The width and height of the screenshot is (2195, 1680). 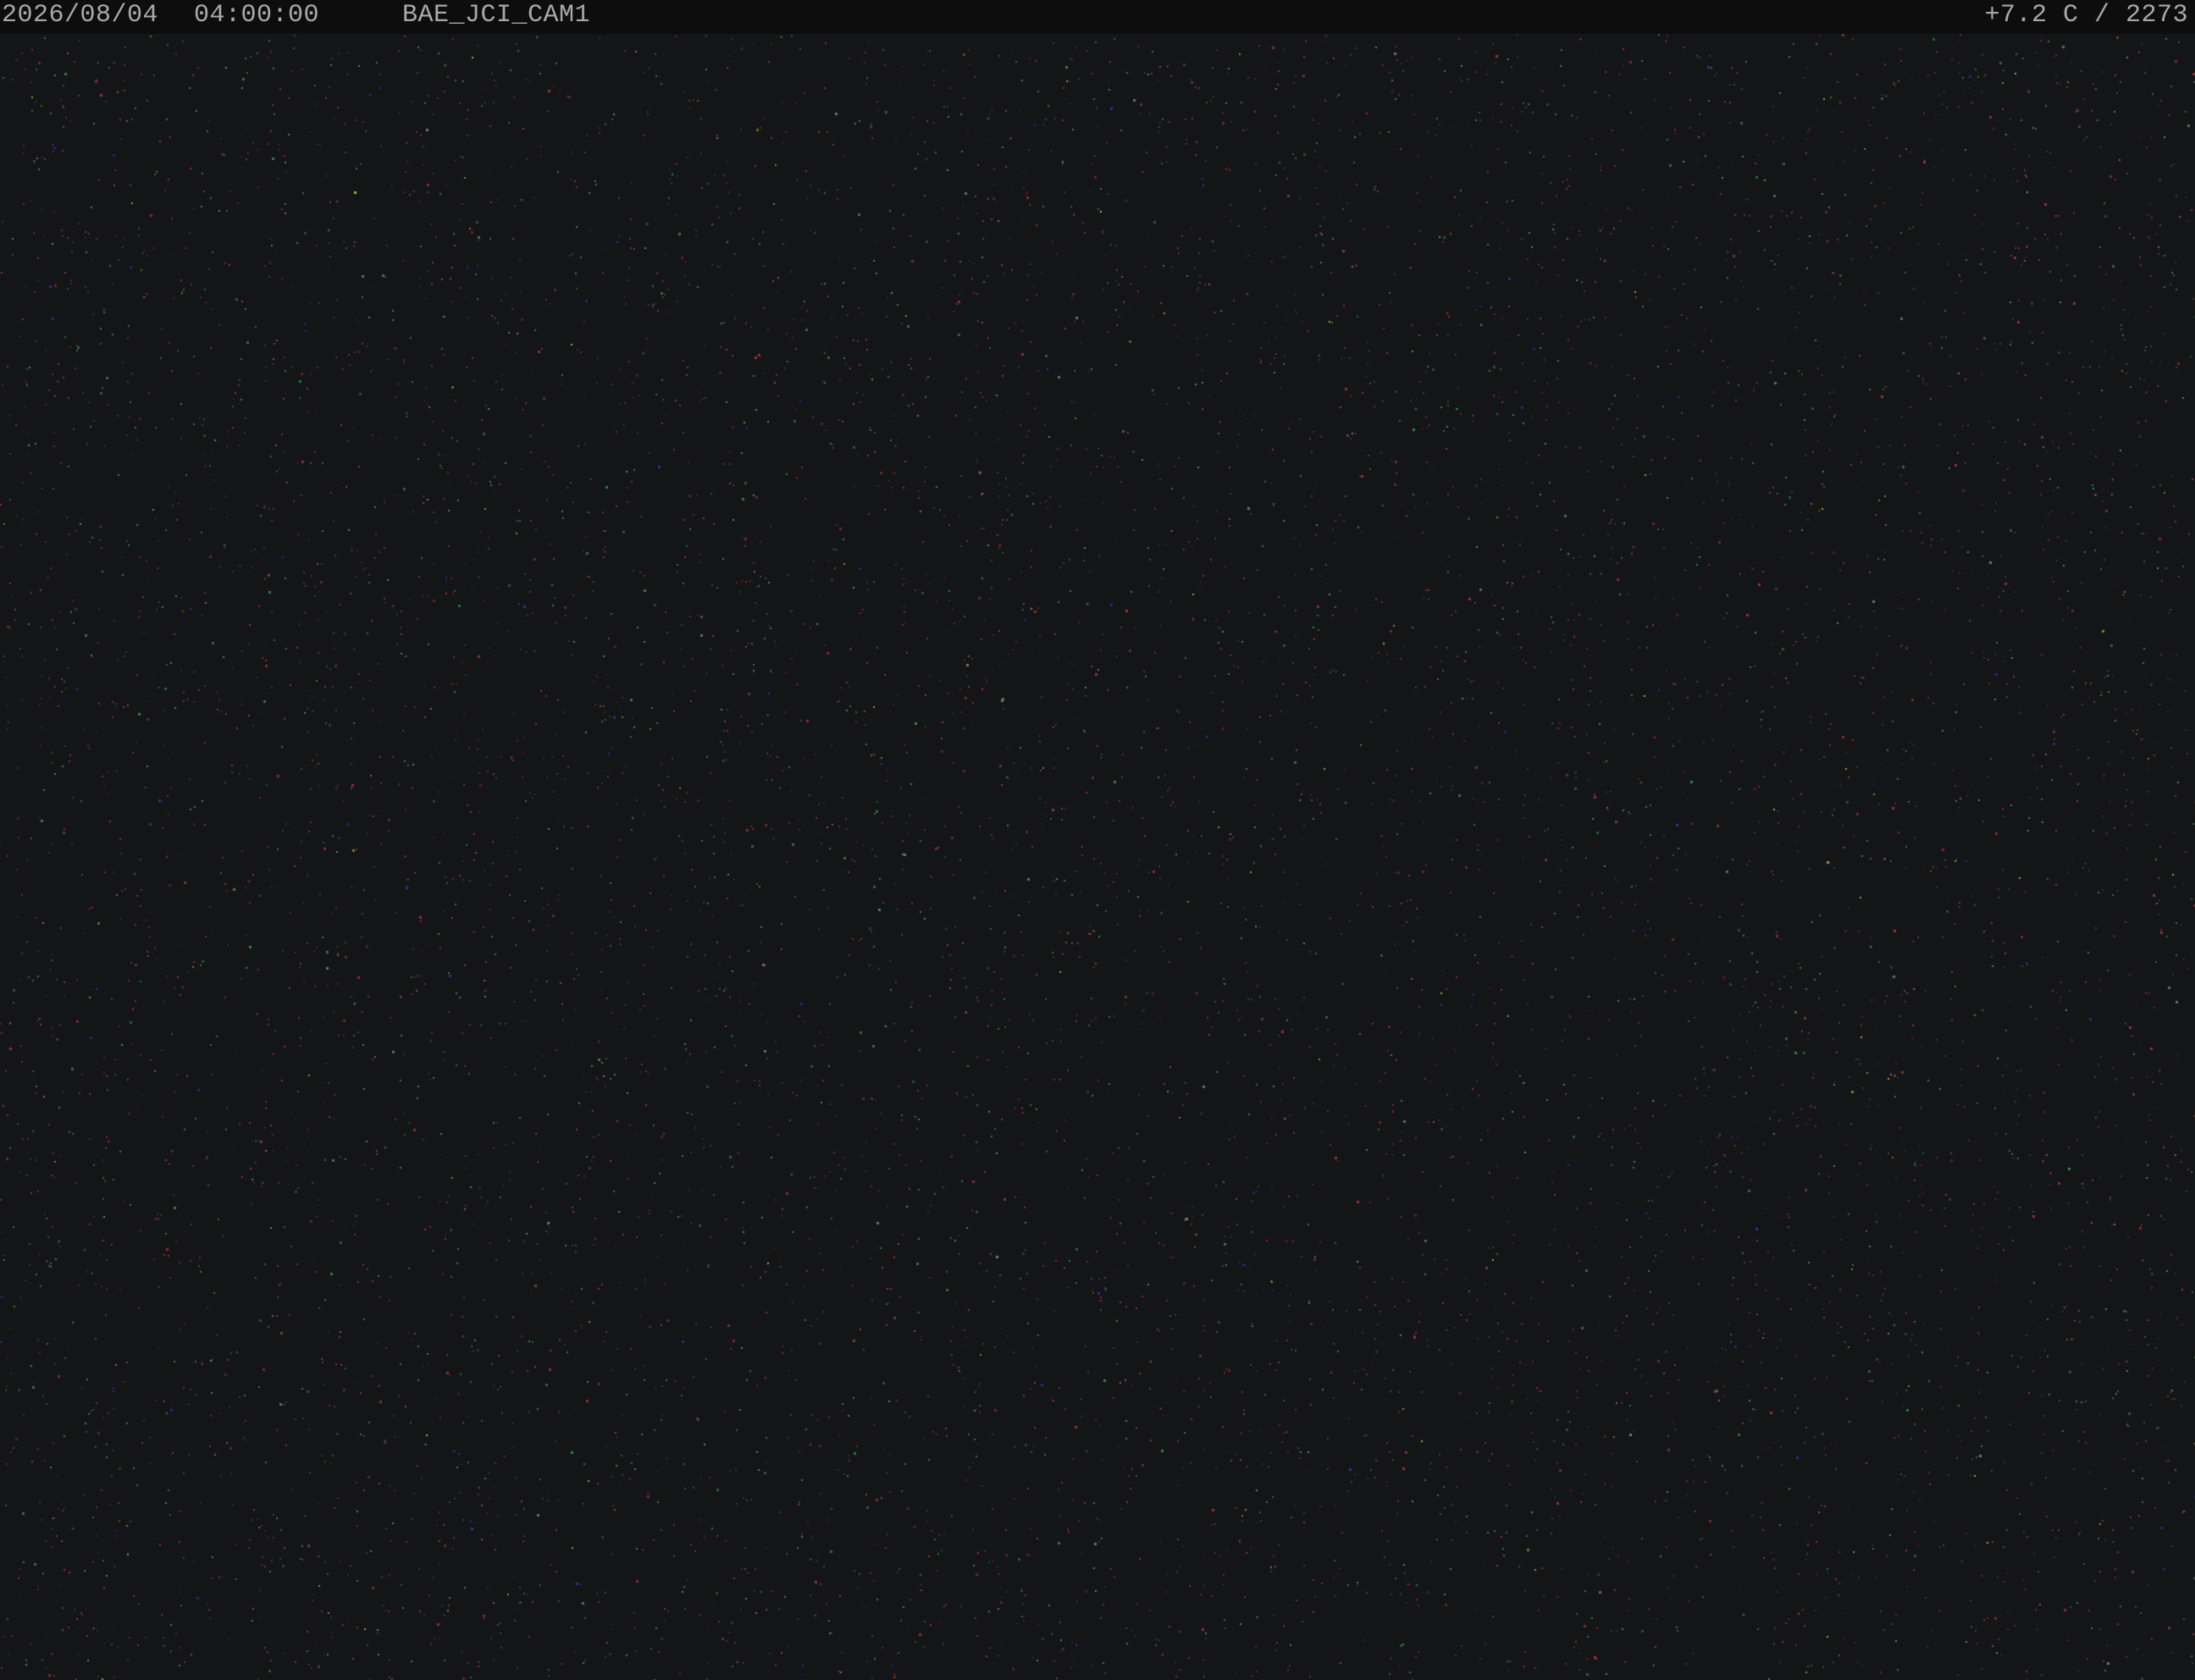 I want to click on osd-temperature-reading: +7.2 C / 2273, so click(x=2086, y=15).